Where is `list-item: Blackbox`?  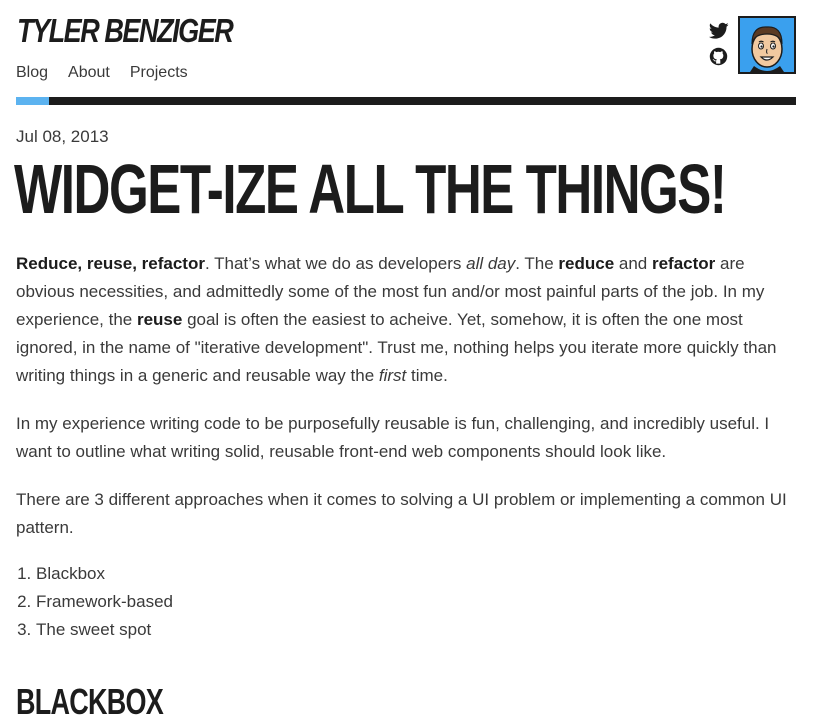 list-item: Blackbox is located at coordinates (416, 574).